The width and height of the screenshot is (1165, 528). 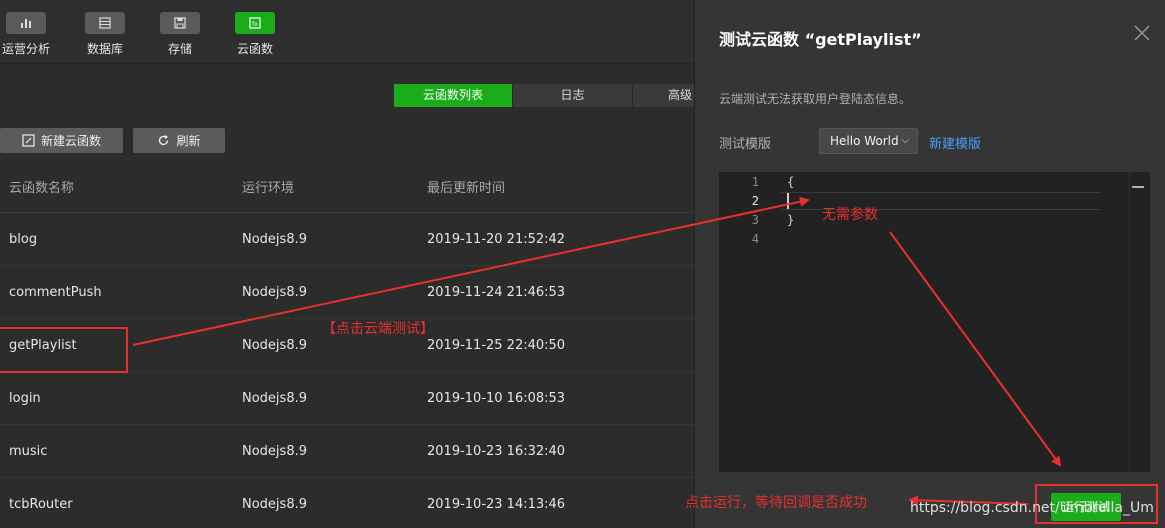 What do you see at coordinates (23, 239) in the screenshot?
I see `function-name: blog` at bounding box center [23, 239].